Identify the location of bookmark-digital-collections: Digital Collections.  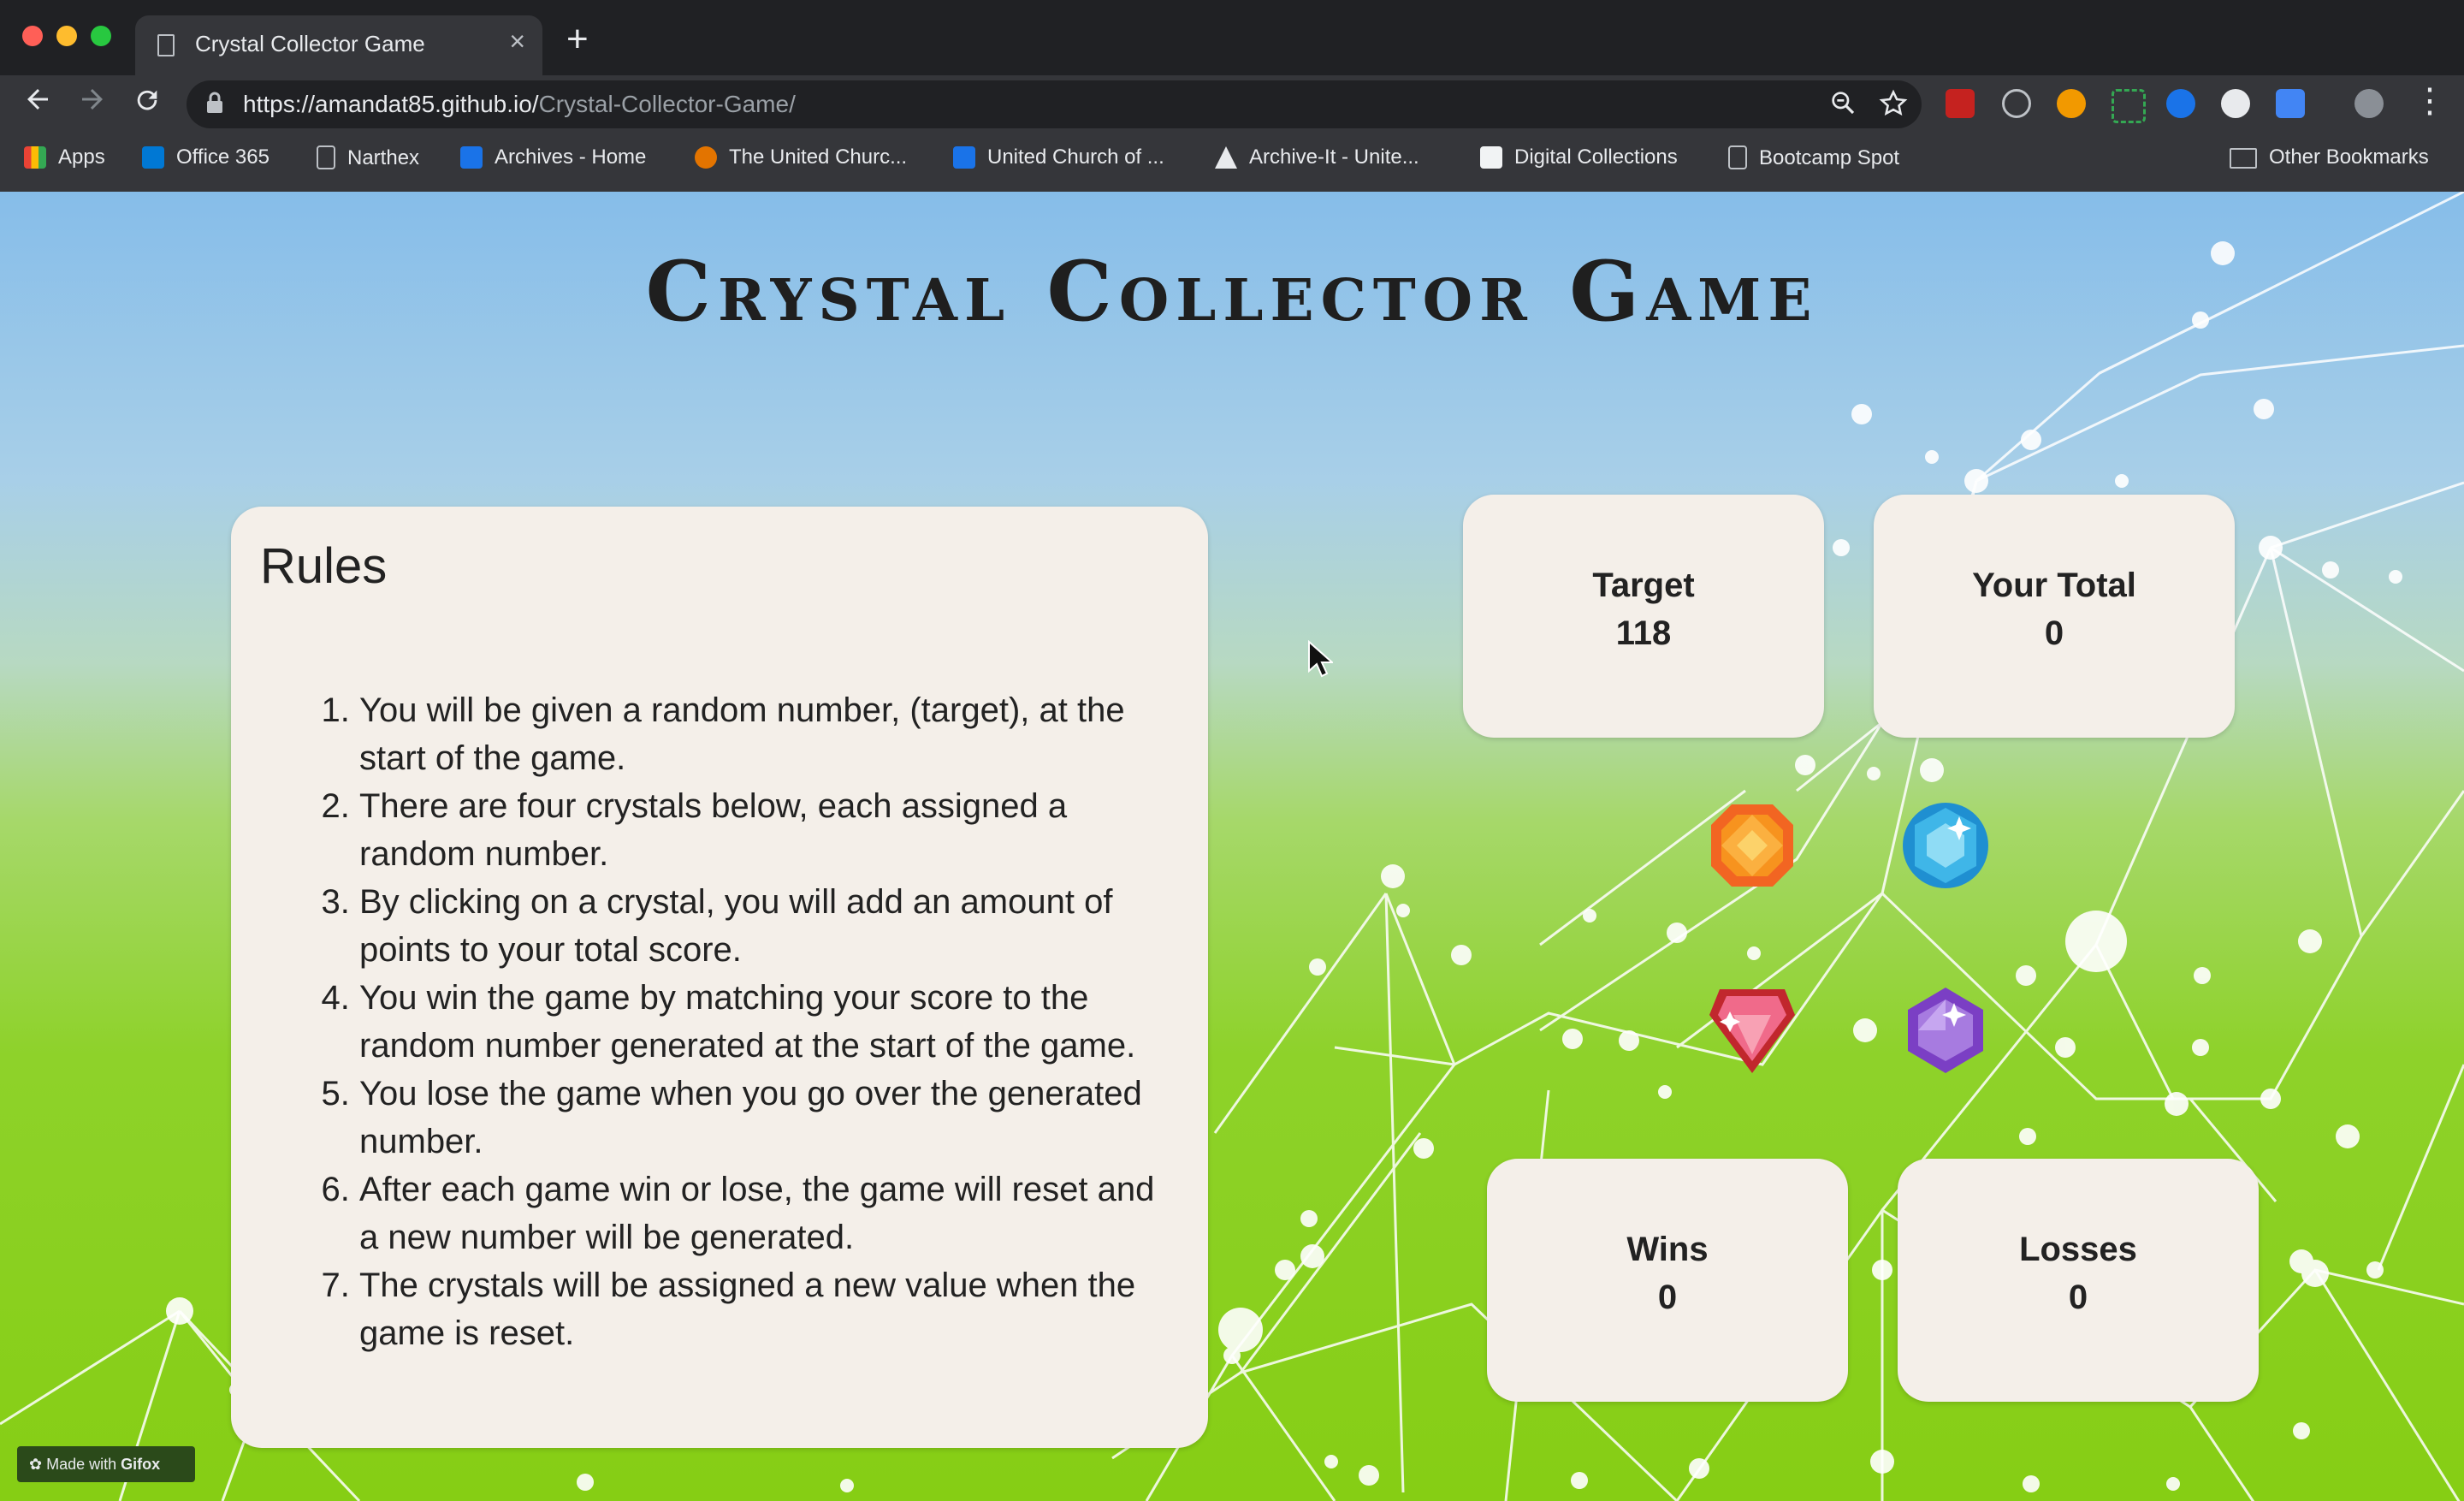
(1579, 157).